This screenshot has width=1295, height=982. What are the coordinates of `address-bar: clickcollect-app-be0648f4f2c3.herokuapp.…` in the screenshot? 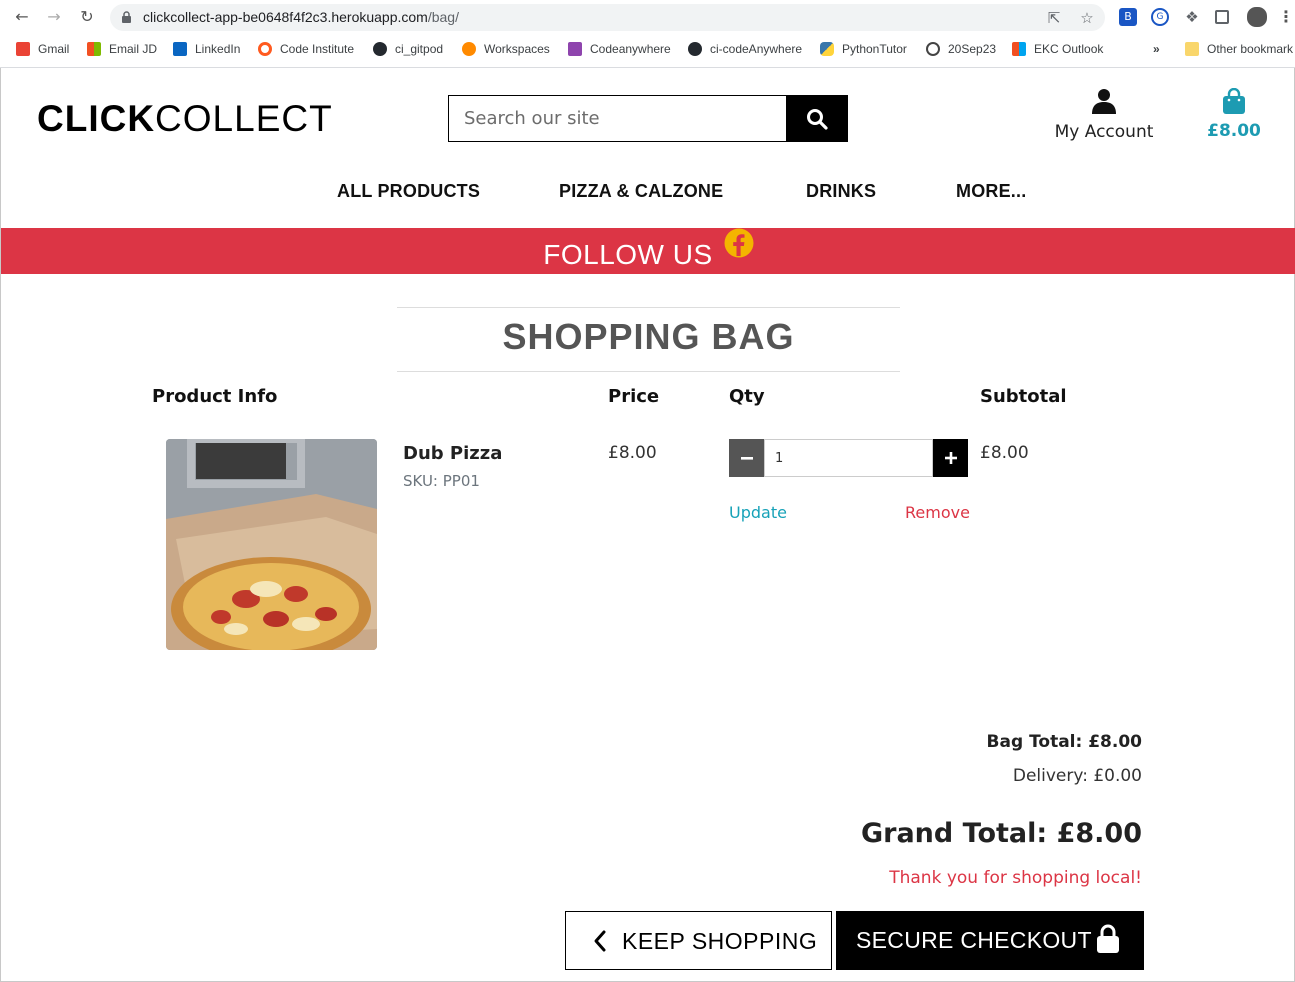 It's located at (607, 17).